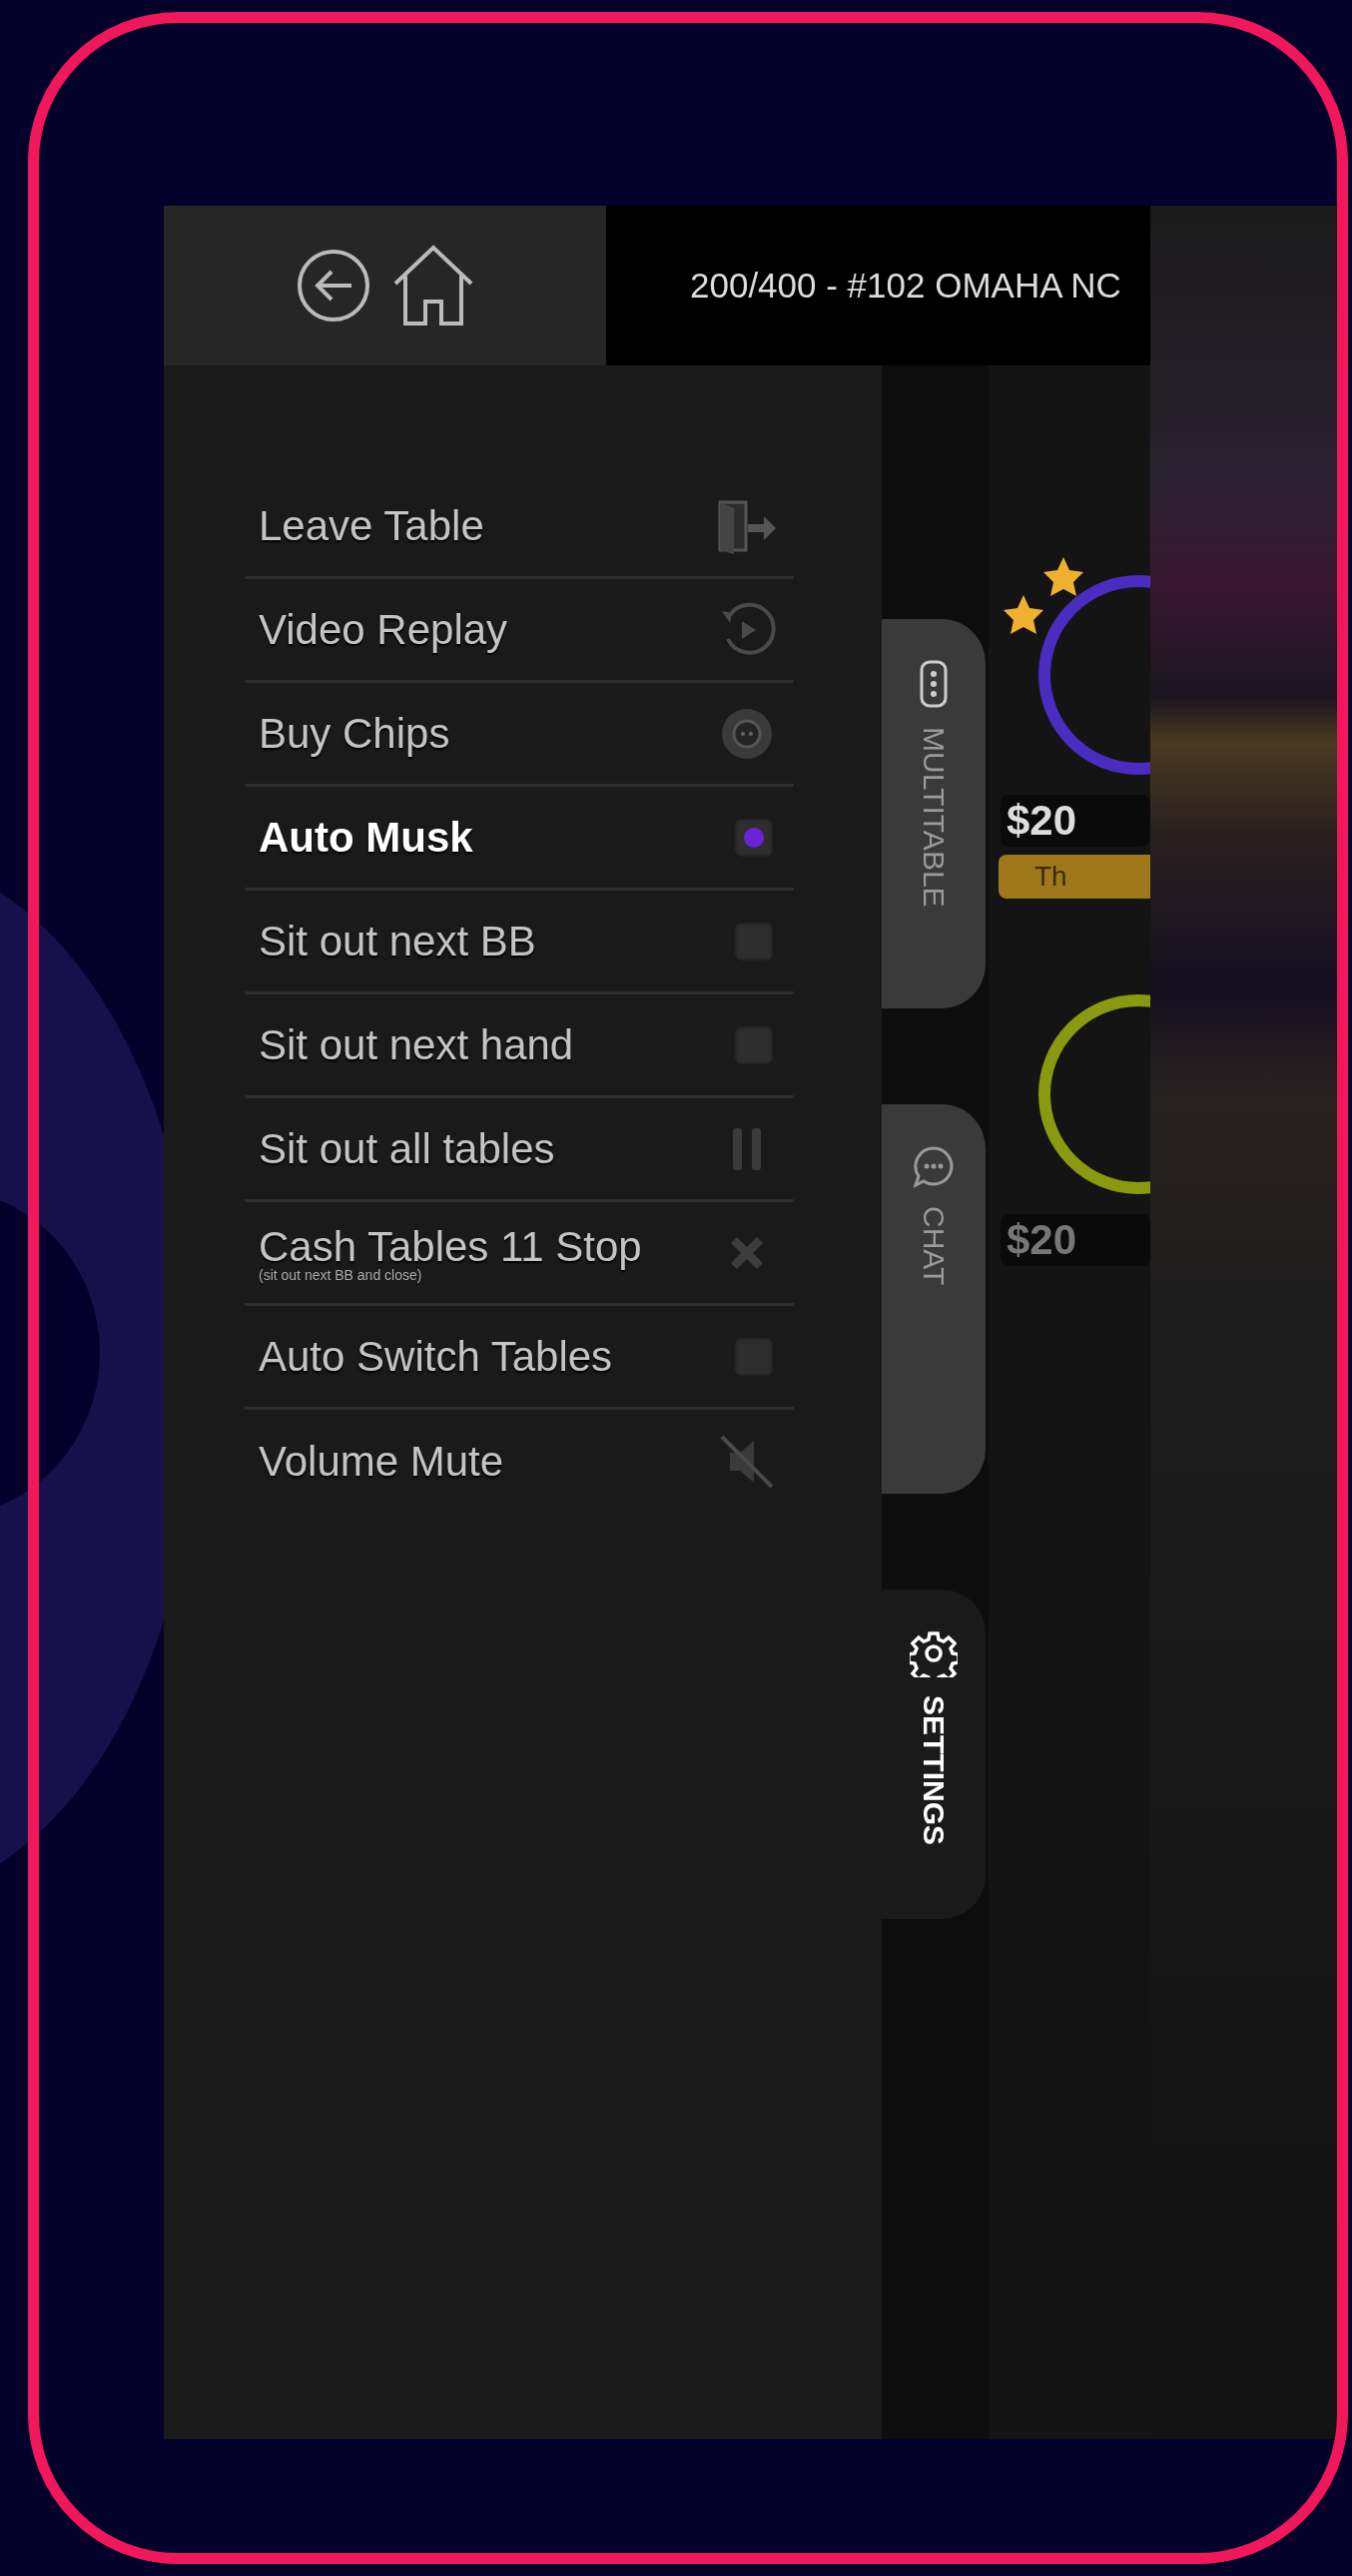  I want to click on menu-item-label: Auto Switch Tables, so click(436, 1356).